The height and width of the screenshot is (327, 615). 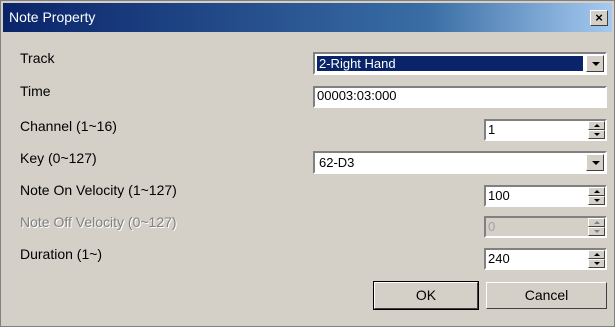 I want to click on duration-stepper: 240, so click(x=545, y=259).